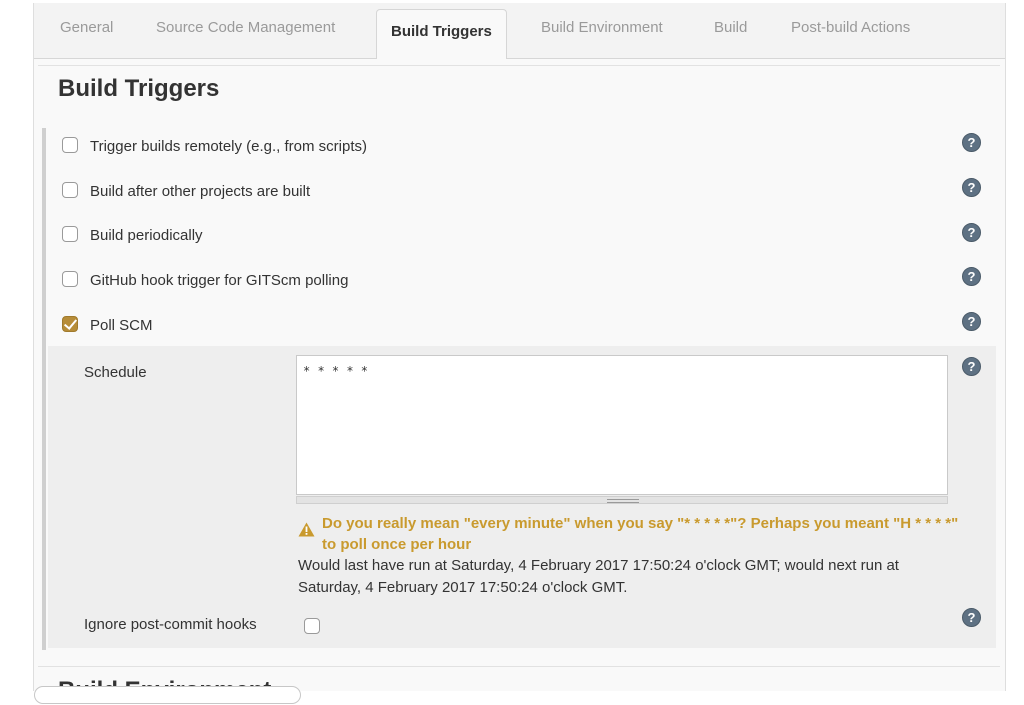  I want to click on floating-bar, so click(167, 695).